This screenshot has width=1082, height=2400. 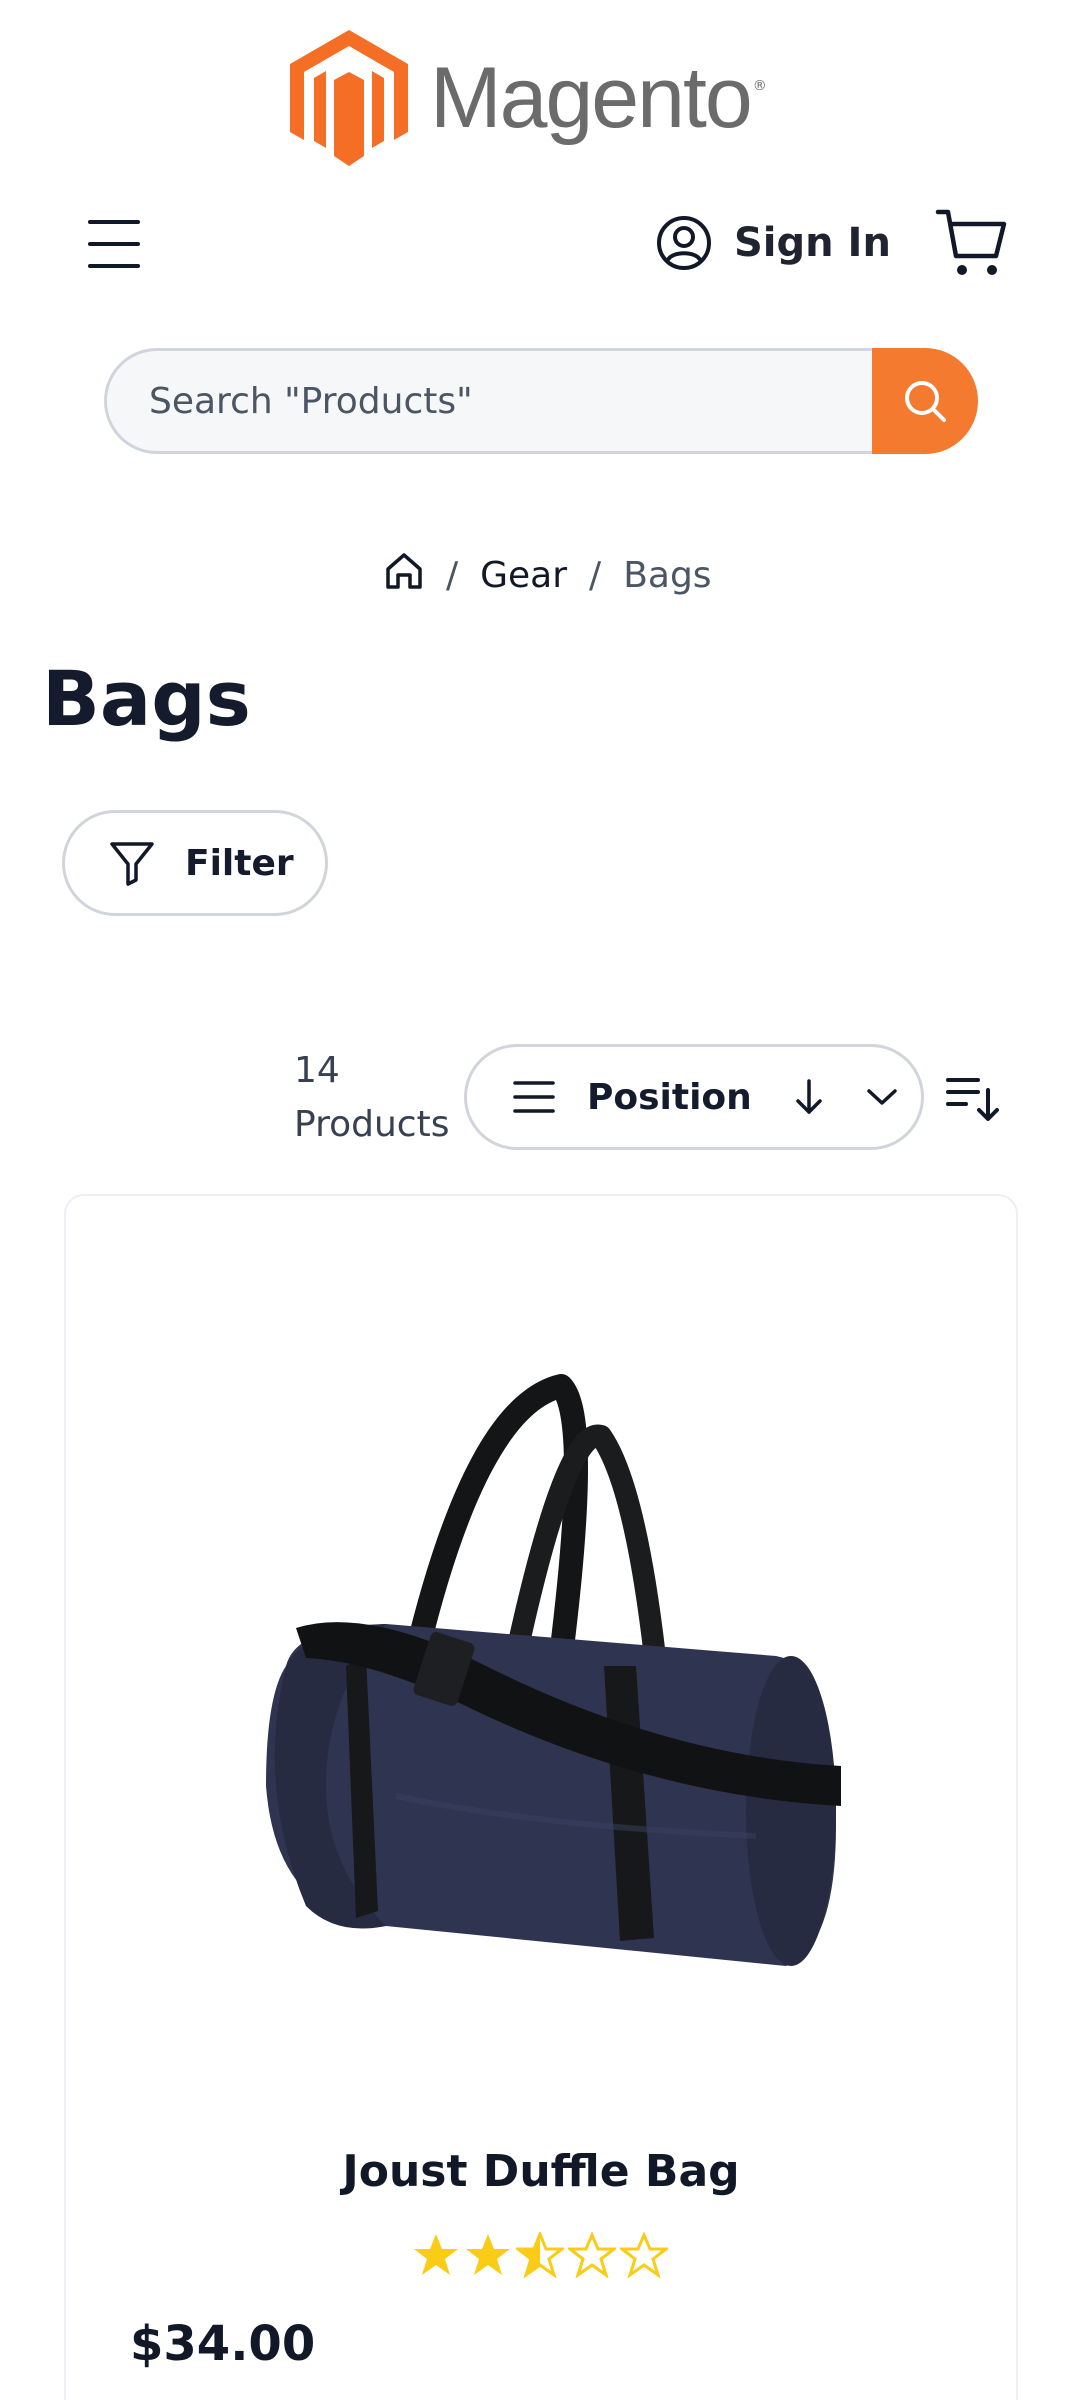 I want to click on sort-select: Position, so click(x=694, y=1097).